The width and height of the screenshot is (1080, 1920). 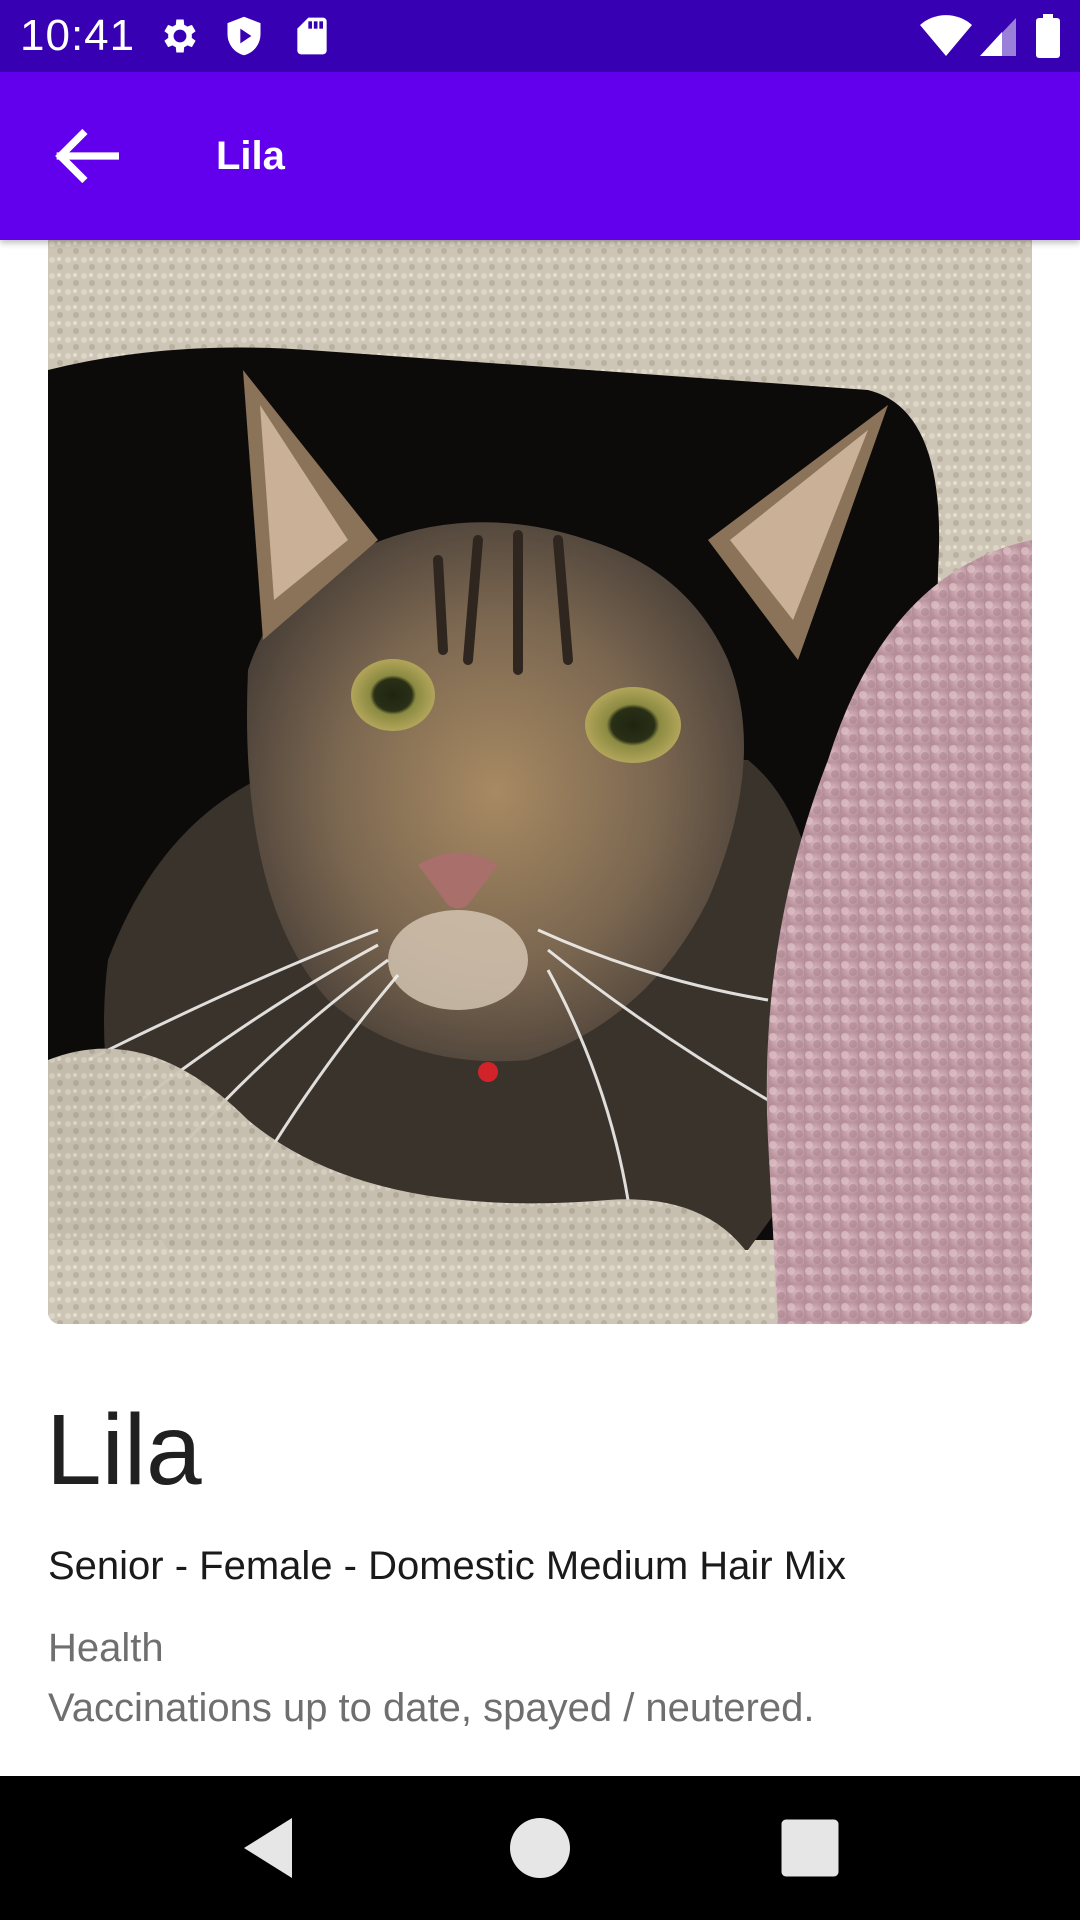 I want to click on nav-home-button, so click(x=540, y=1848).